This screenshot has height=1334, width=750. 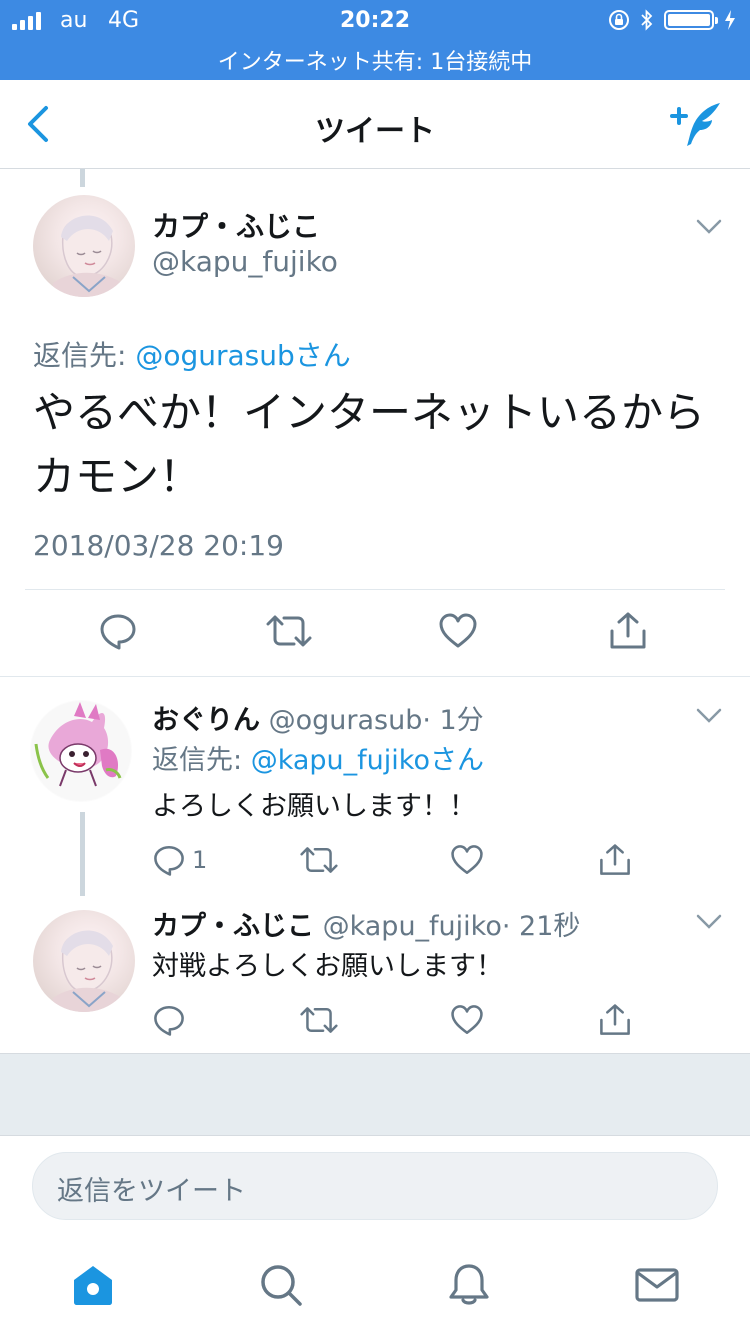 What do you see at coordinates (375, 1285) in the screenshot?
I see `tab-bar` at bounding box center [375, 1285].